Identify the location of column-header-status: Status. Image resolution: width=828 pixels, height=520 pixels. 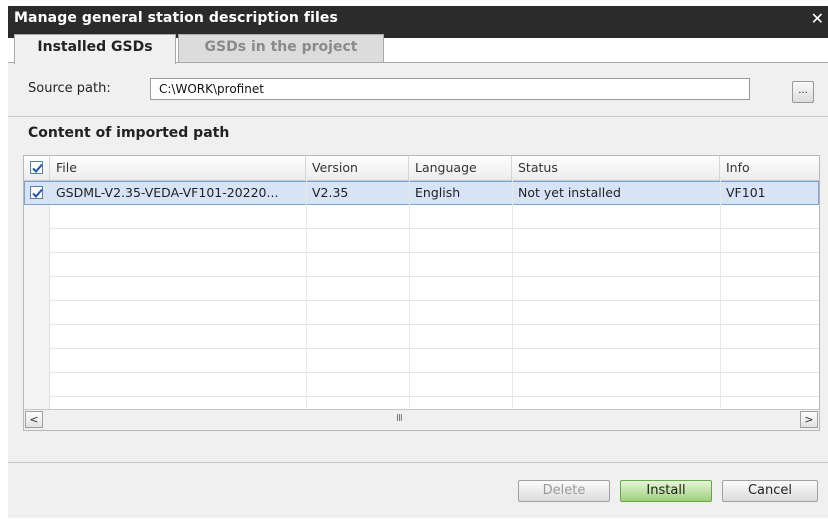
(616, 168).